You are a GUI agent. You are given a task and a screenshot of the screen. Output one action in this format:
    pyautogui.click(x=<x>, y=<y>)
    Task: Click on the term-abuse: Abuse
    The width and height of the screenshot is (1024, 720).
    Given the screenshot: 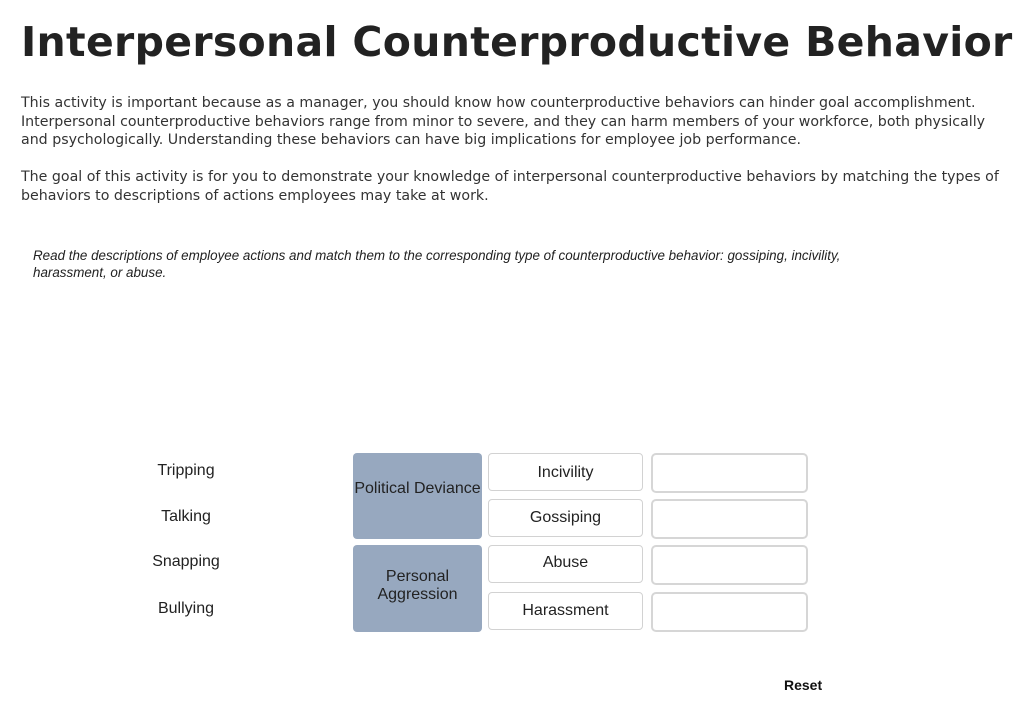 What is the action you would take?
    pyautogui.click(x=565, y=564)
    